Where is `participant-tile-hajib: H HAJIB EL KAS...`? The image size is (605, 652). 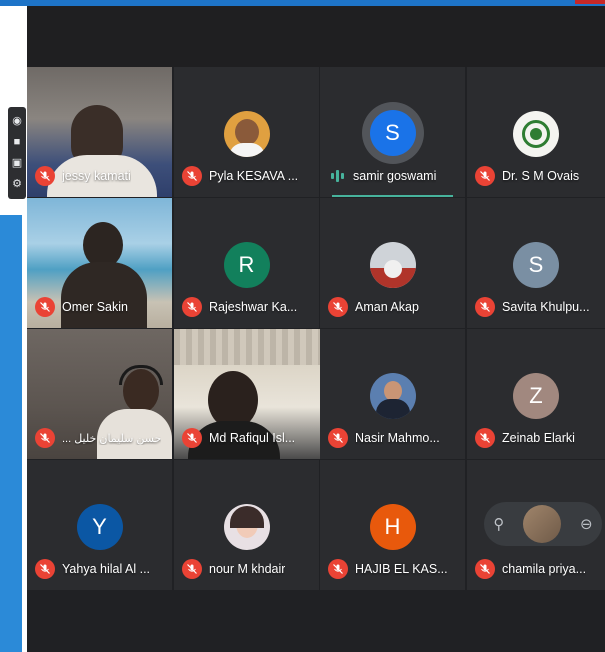 participant-tile-hajib: H HAJIB EL KAS... is located at coordinates (392, 525).